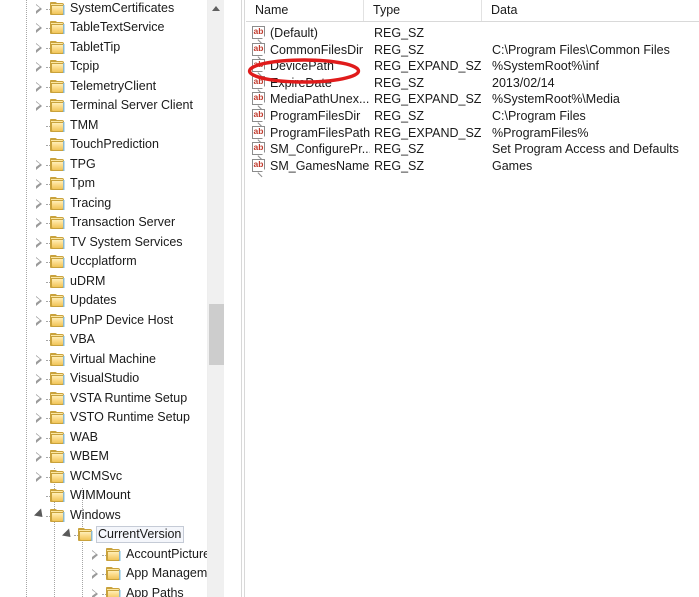 This screenshot has width=699, height=597. Describe the element at coordinates (302, 66) in the screenshot. I see `cell-name: DevicePath` at that location.